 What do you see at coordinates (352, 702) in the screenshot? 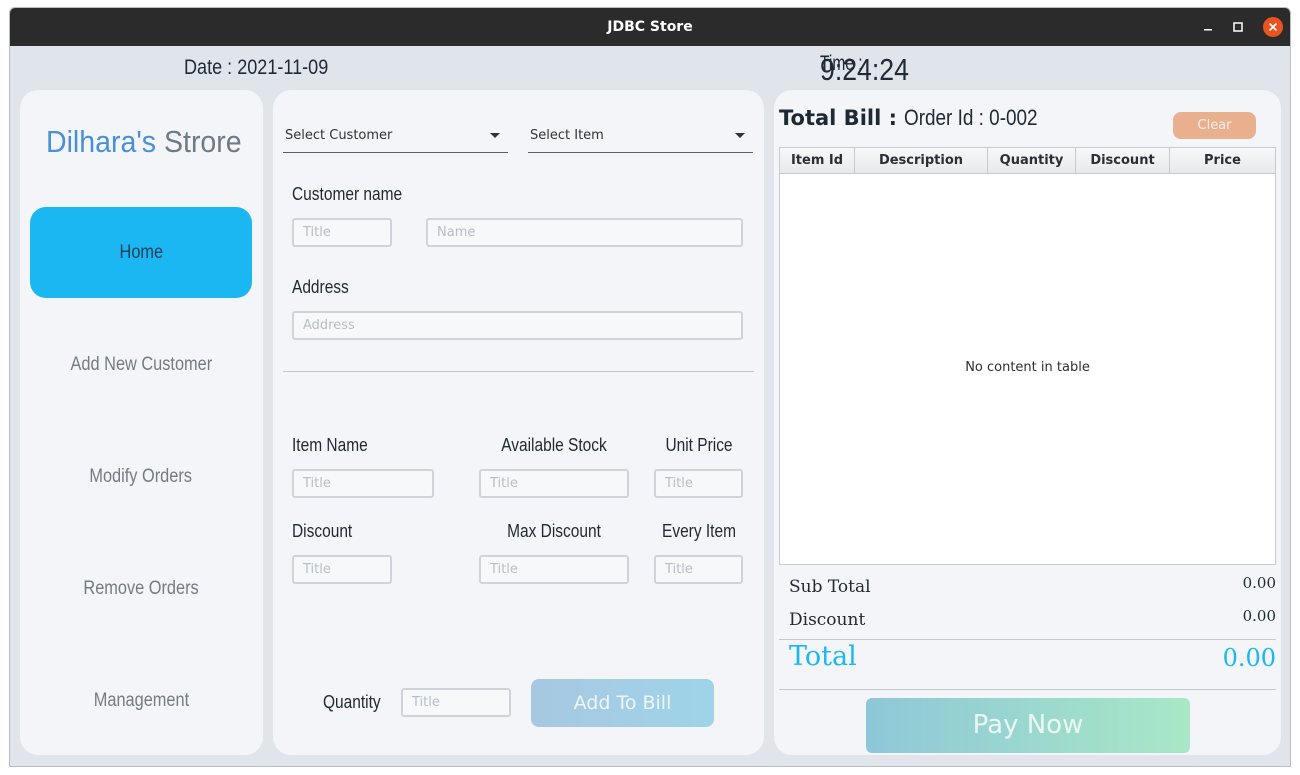
I see `quantity-label: Quantity` at bounding box center [352, 702].